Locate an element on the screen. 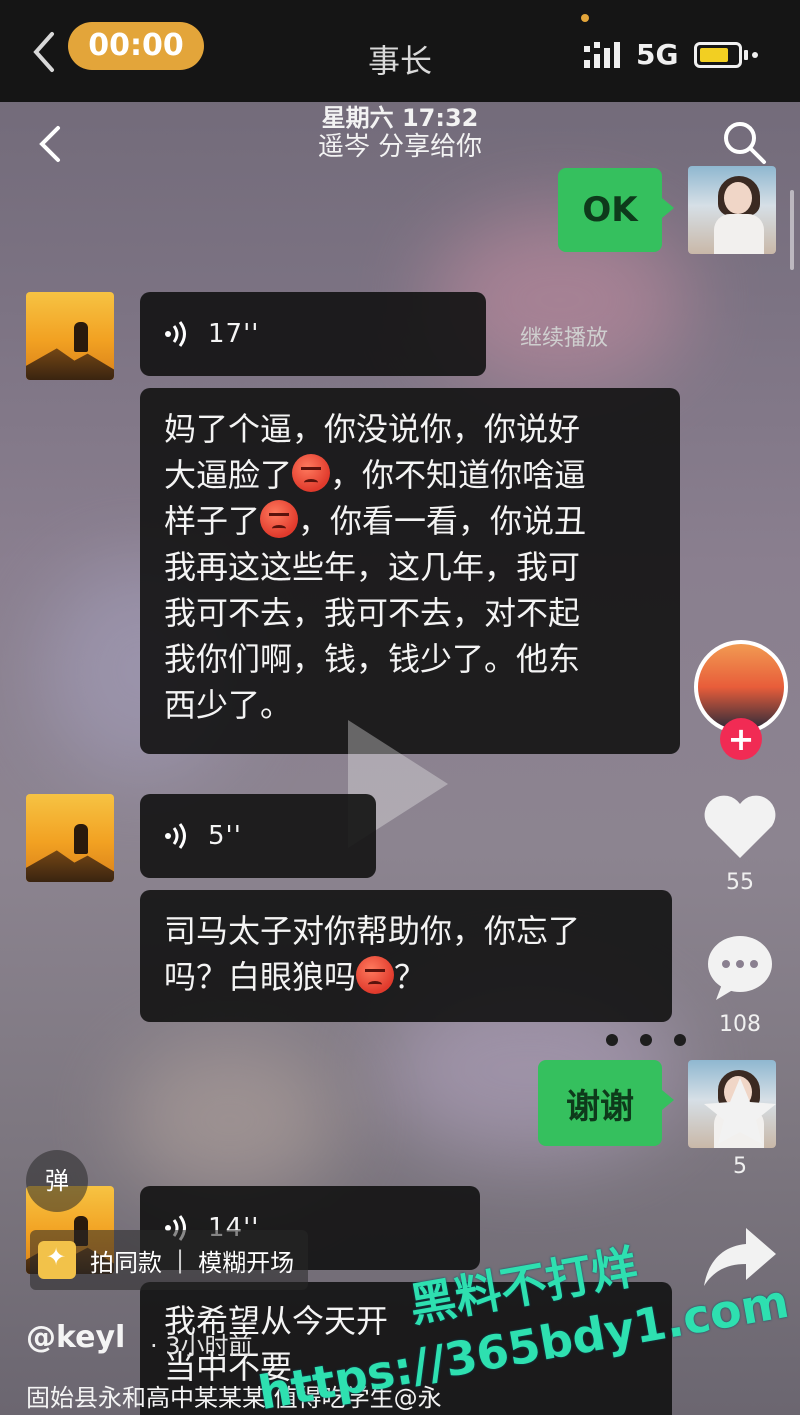 The image size is (800, 1415). message-line: 我再这这些年，这几年，我可 is located at coordinates (372, 567).